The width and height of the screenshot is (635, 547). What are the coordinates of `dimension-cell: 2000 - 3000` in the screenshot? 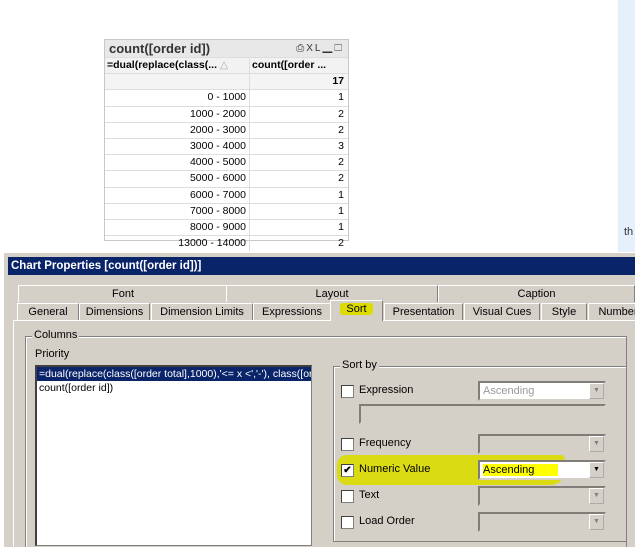 It's located at (177, 130).